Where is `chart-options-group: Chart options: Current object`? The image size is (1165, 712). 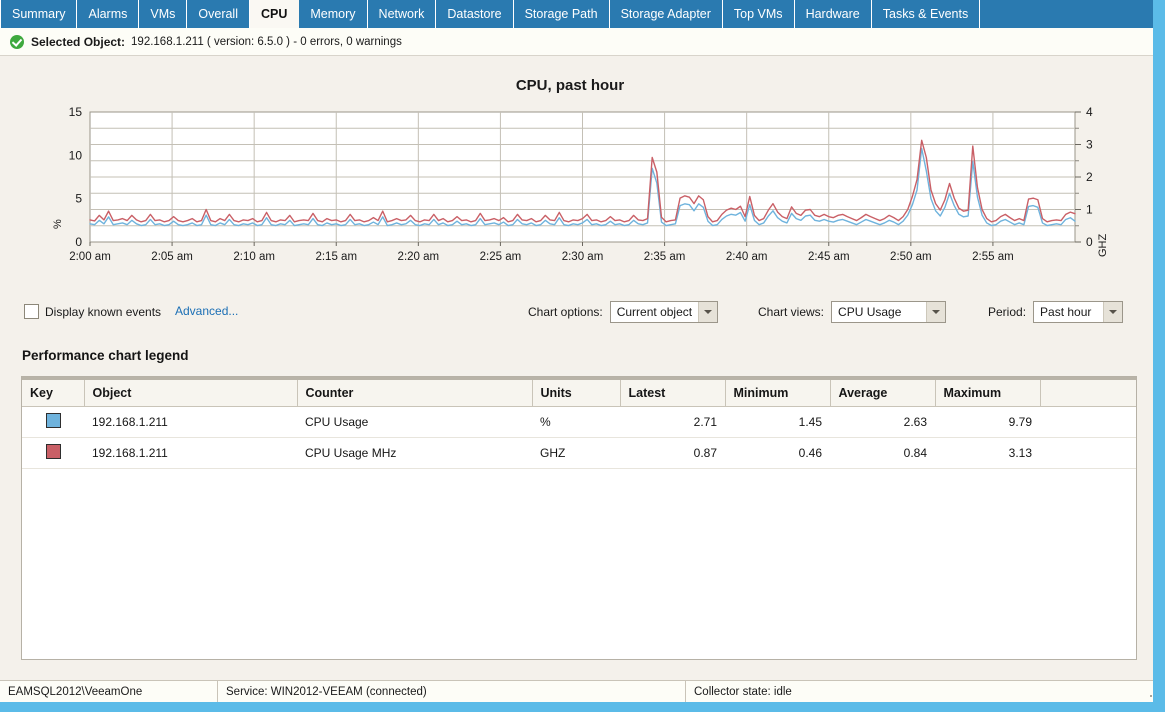
chart-options-group: Chart options: Current object is located at coordinates (623, 312).